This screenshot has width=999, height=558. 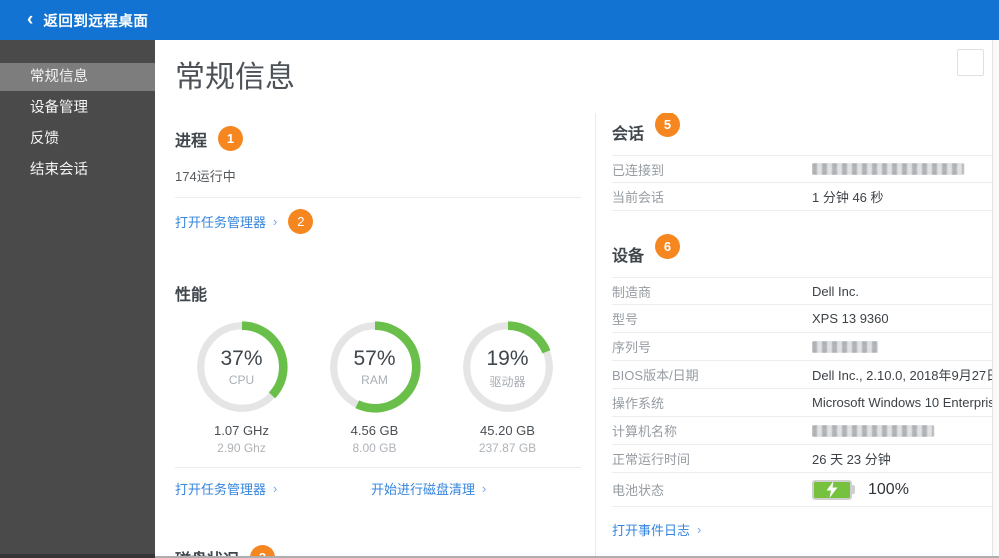 What do you see at coordinates (231, 138) in the screenshot?
I see `tour-badge-1: 1` at bounding box center [231, 138].